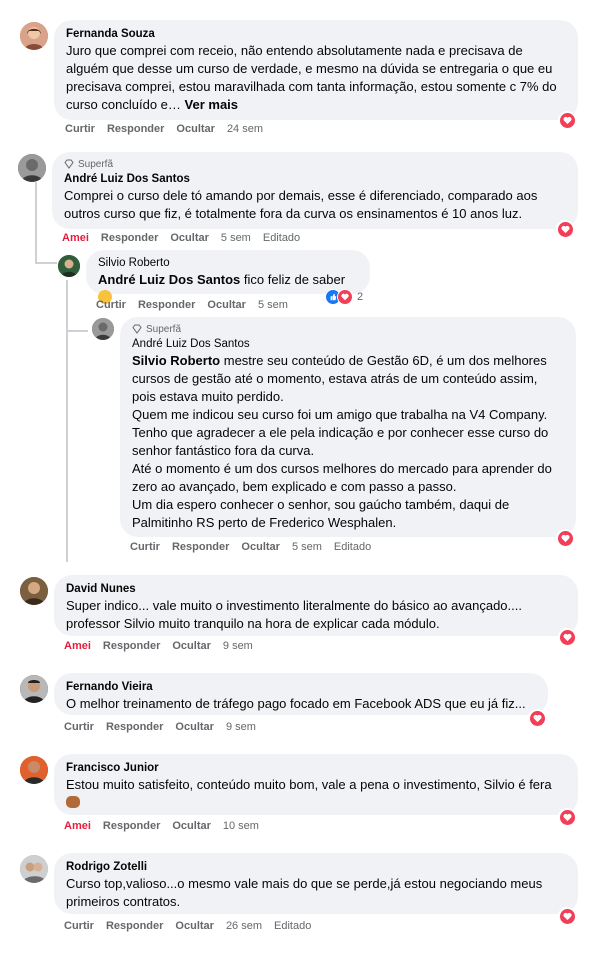  I want to click on fist-emoji, so click(73, 802).